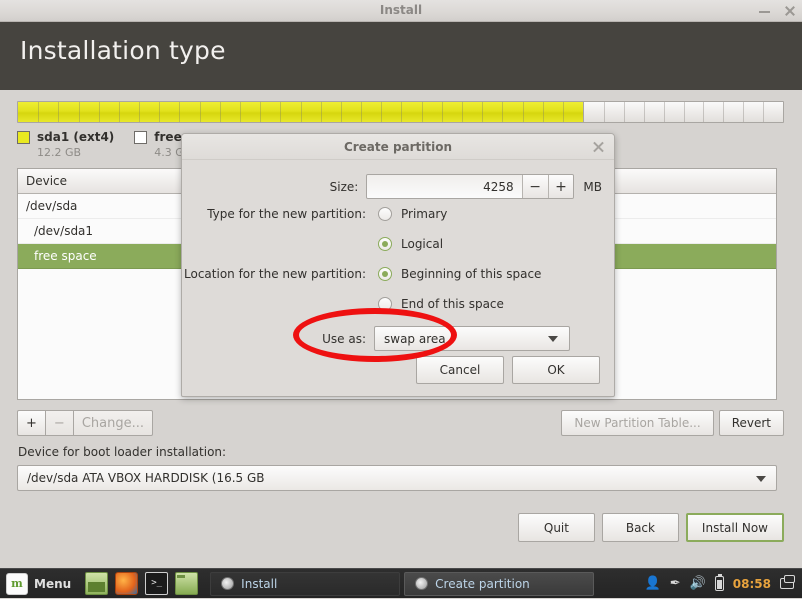 Image resolution: width=802 pixels, height=599 pixels. I want to click on dialog-title: Create partition, so click(398, 147).